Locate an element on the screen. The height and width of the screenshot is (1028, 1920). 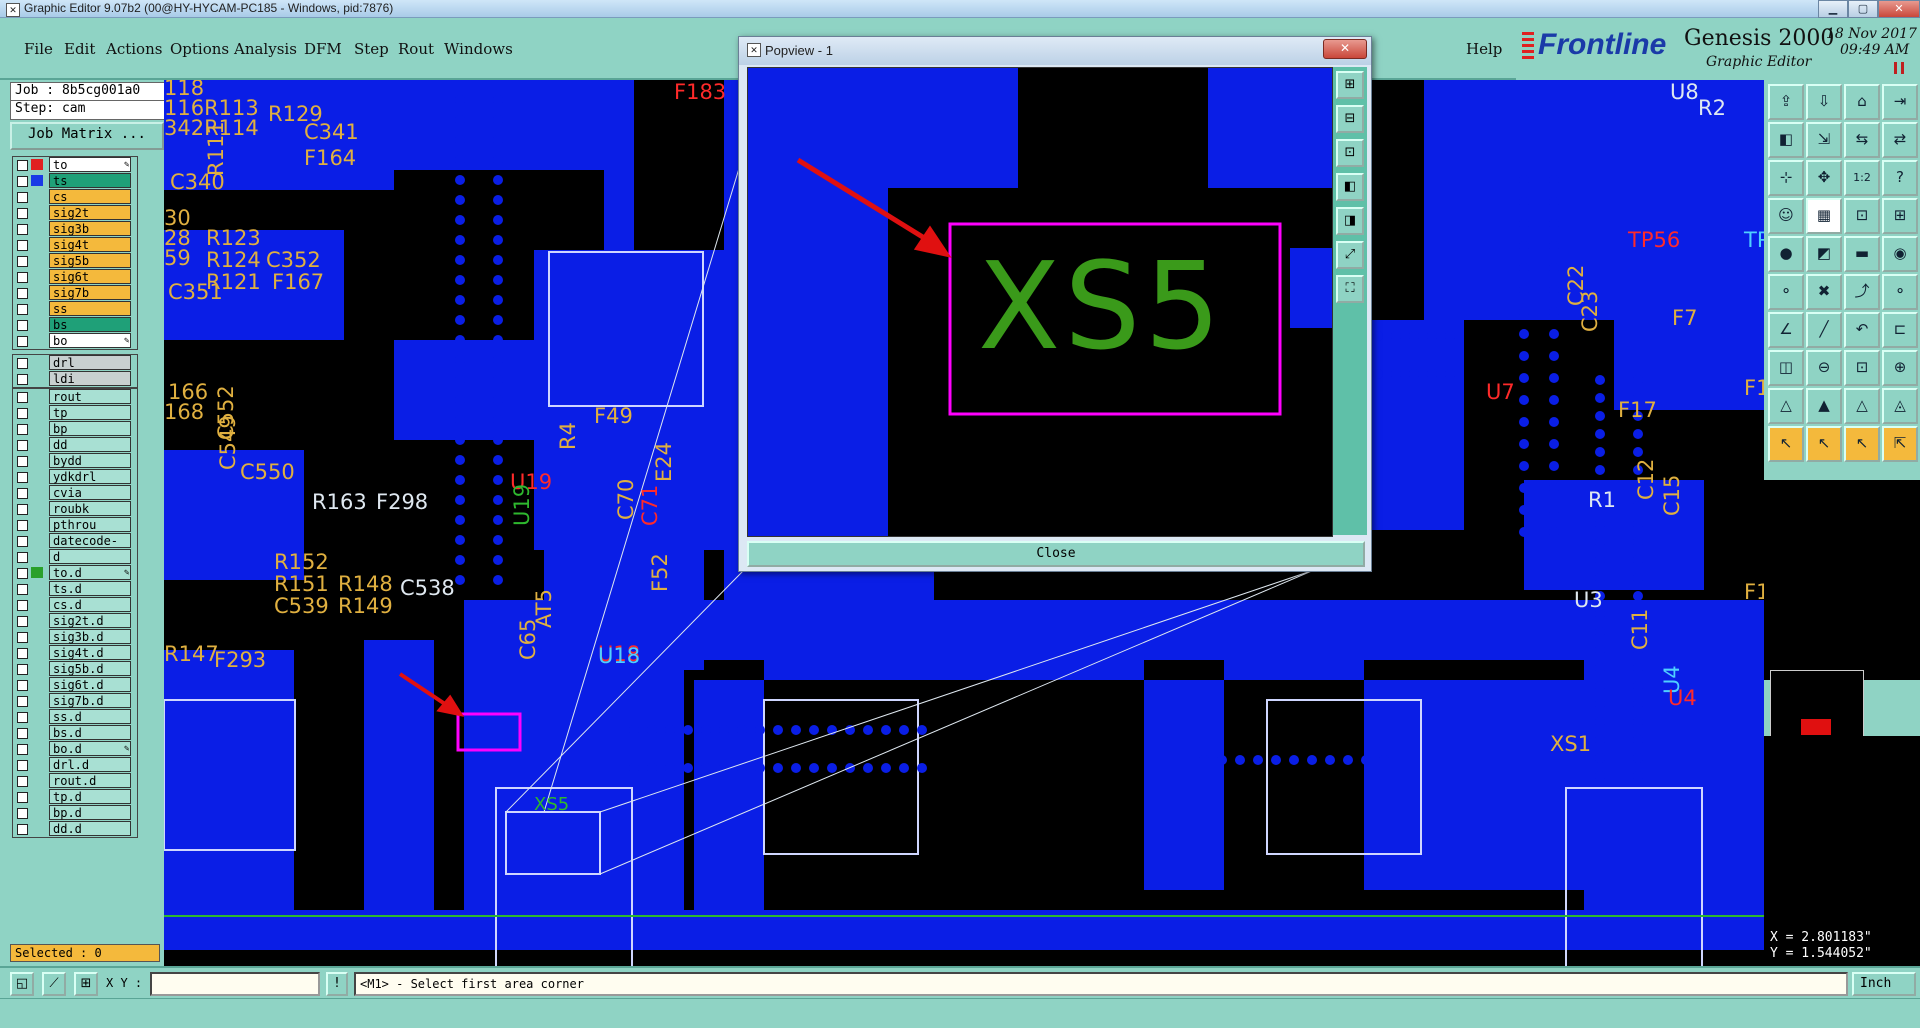
layer-row-dd: dd is located at coordinates (75, 445).